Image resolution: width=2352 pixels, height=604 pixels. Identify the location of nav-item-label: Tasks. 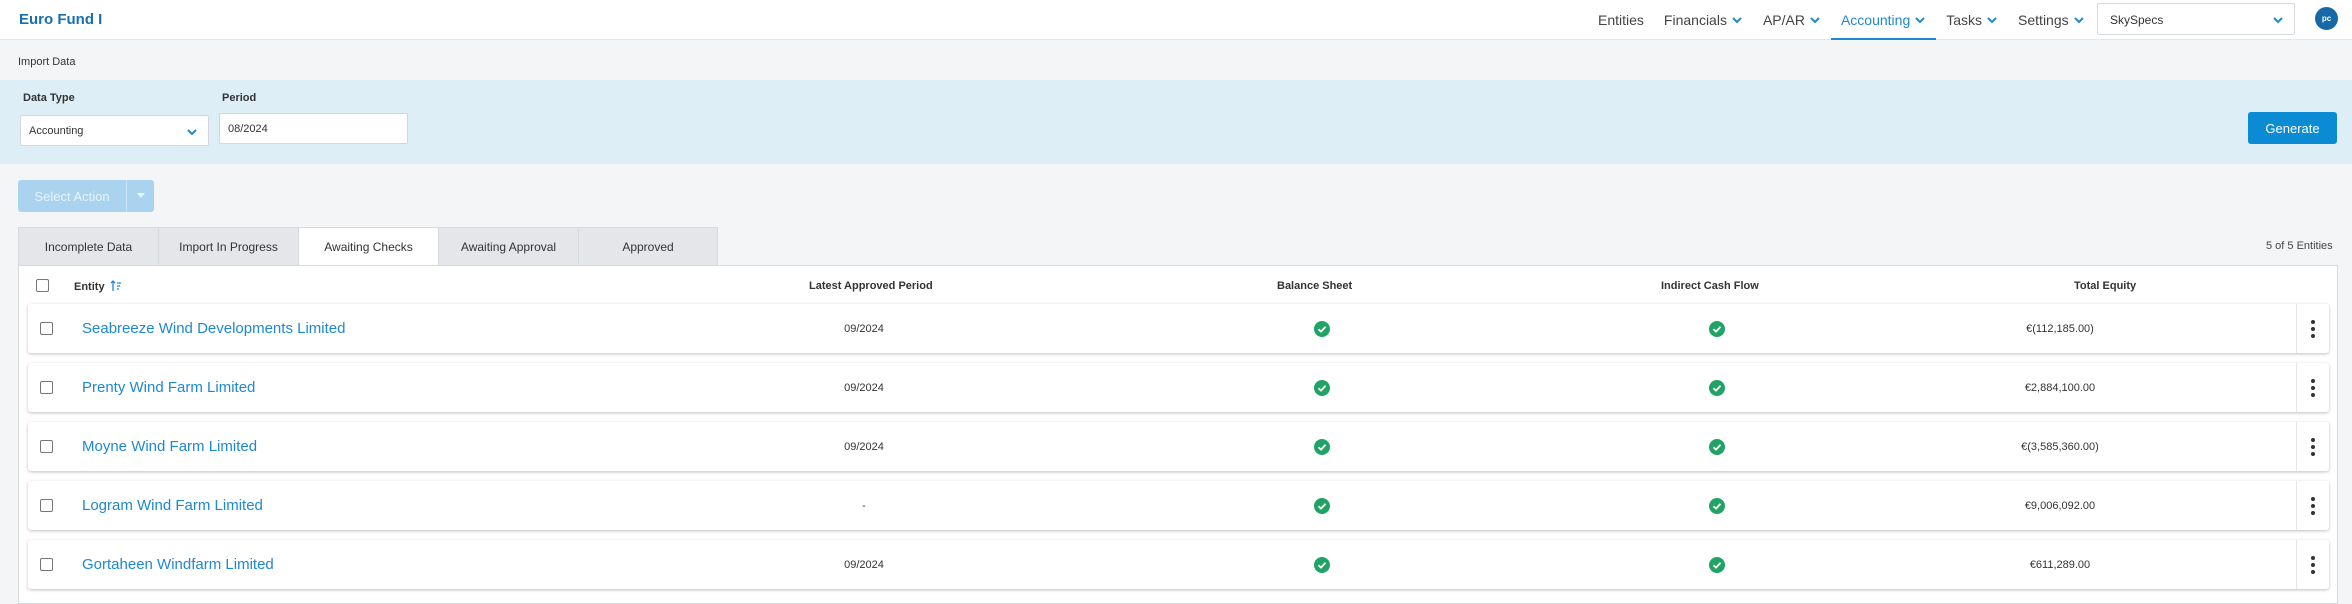
(1964, 20).